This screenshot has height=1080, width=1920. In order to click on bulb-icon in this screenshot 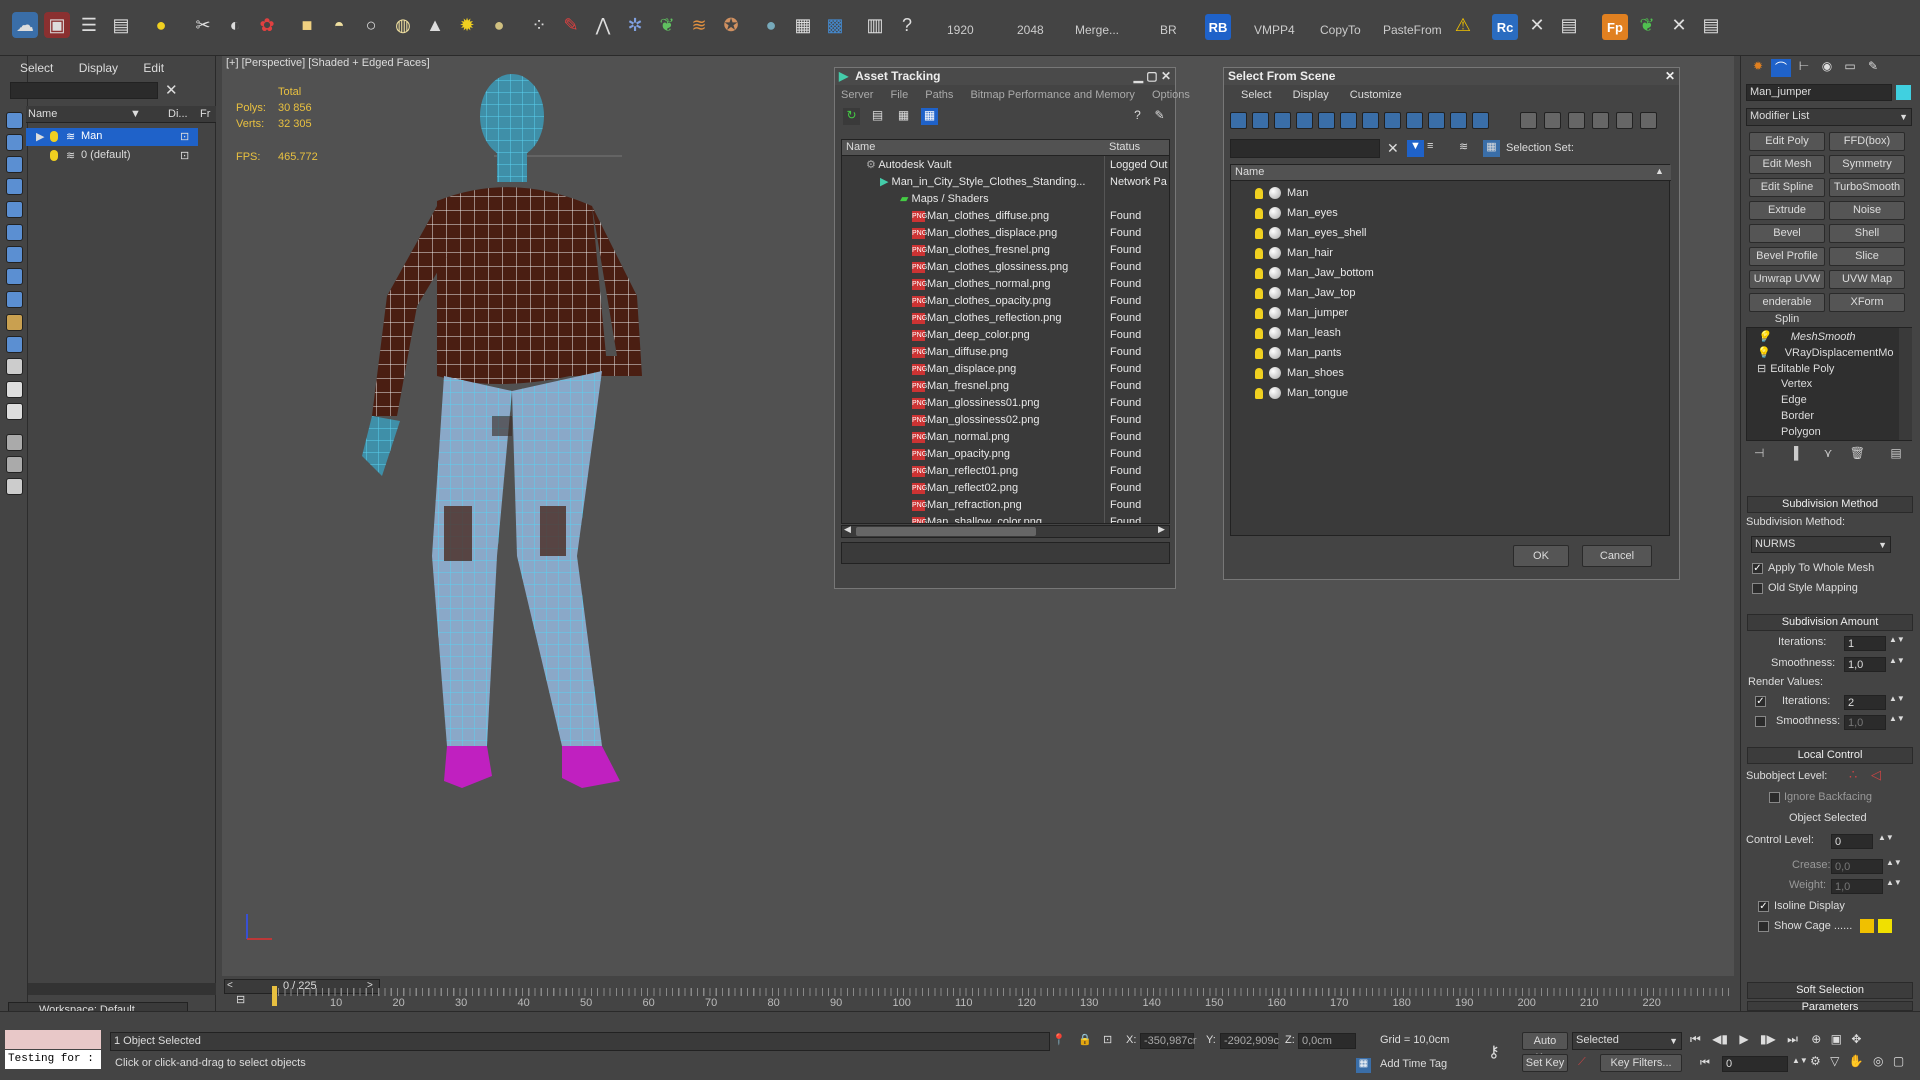, I will do `click(54, 136)`.